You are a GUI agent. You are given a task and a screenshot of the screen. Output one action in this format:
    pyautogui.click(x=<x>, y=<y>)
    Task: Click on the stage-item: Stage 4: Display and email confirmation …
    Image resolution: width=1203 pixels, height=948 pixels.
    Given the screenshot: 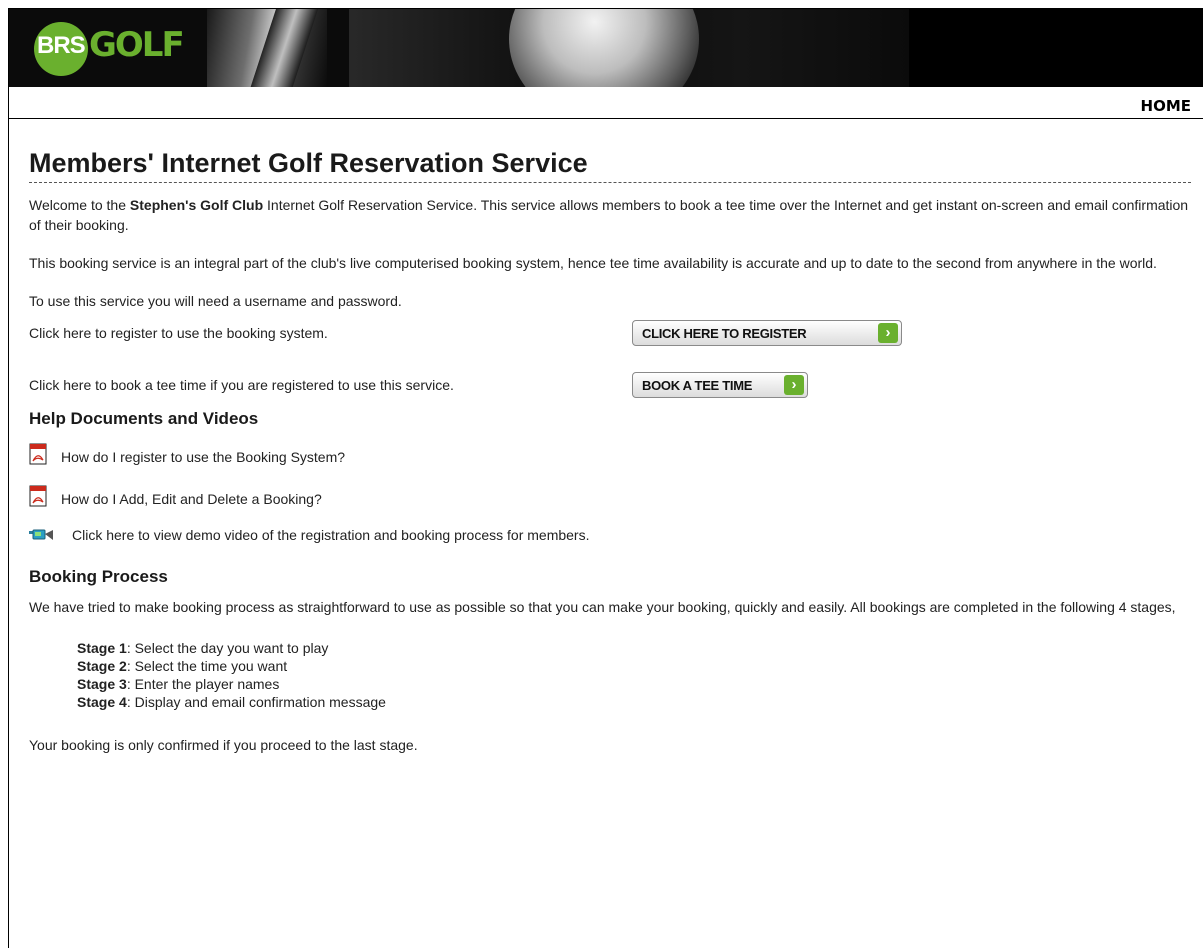 What is the action you would take?
    pyautogui.click(x=634, y=702)
    